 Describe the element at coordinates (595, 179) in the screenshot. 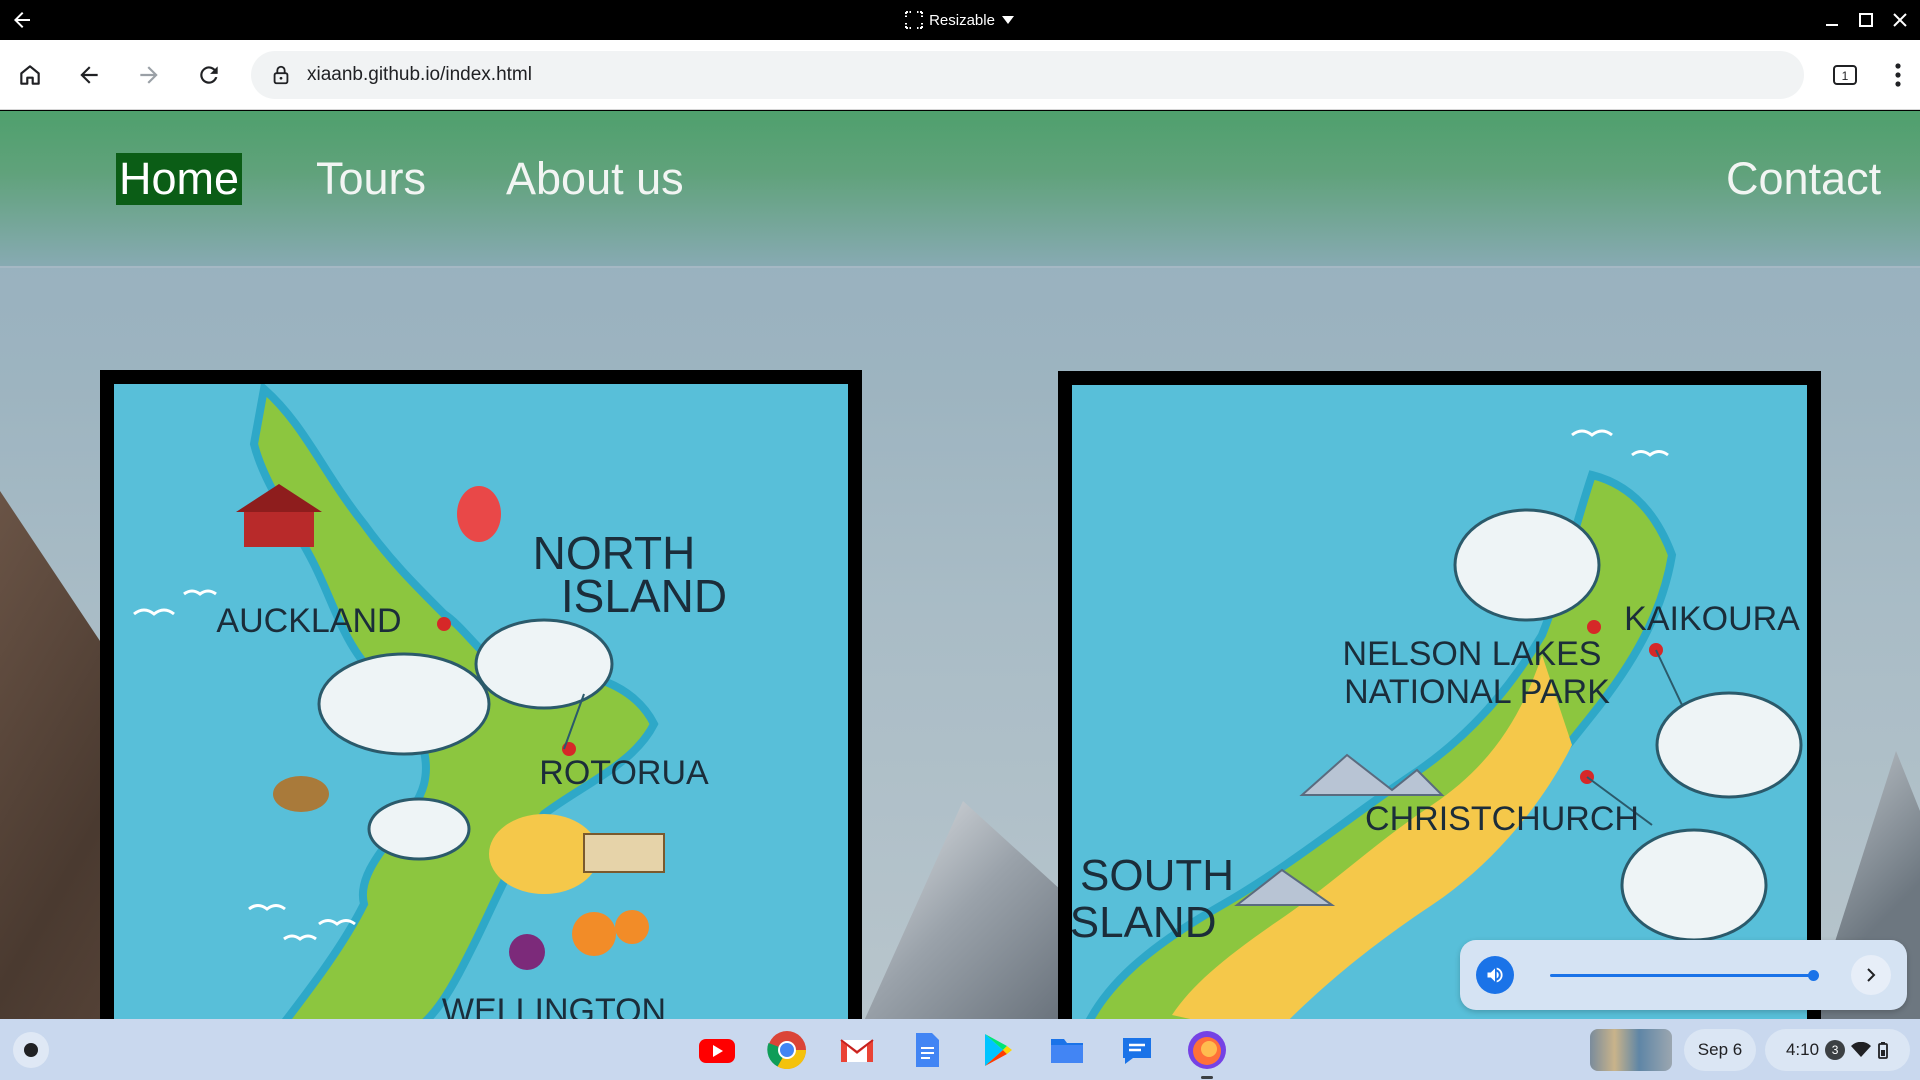

I see `nav-about-link: About us` at that location.